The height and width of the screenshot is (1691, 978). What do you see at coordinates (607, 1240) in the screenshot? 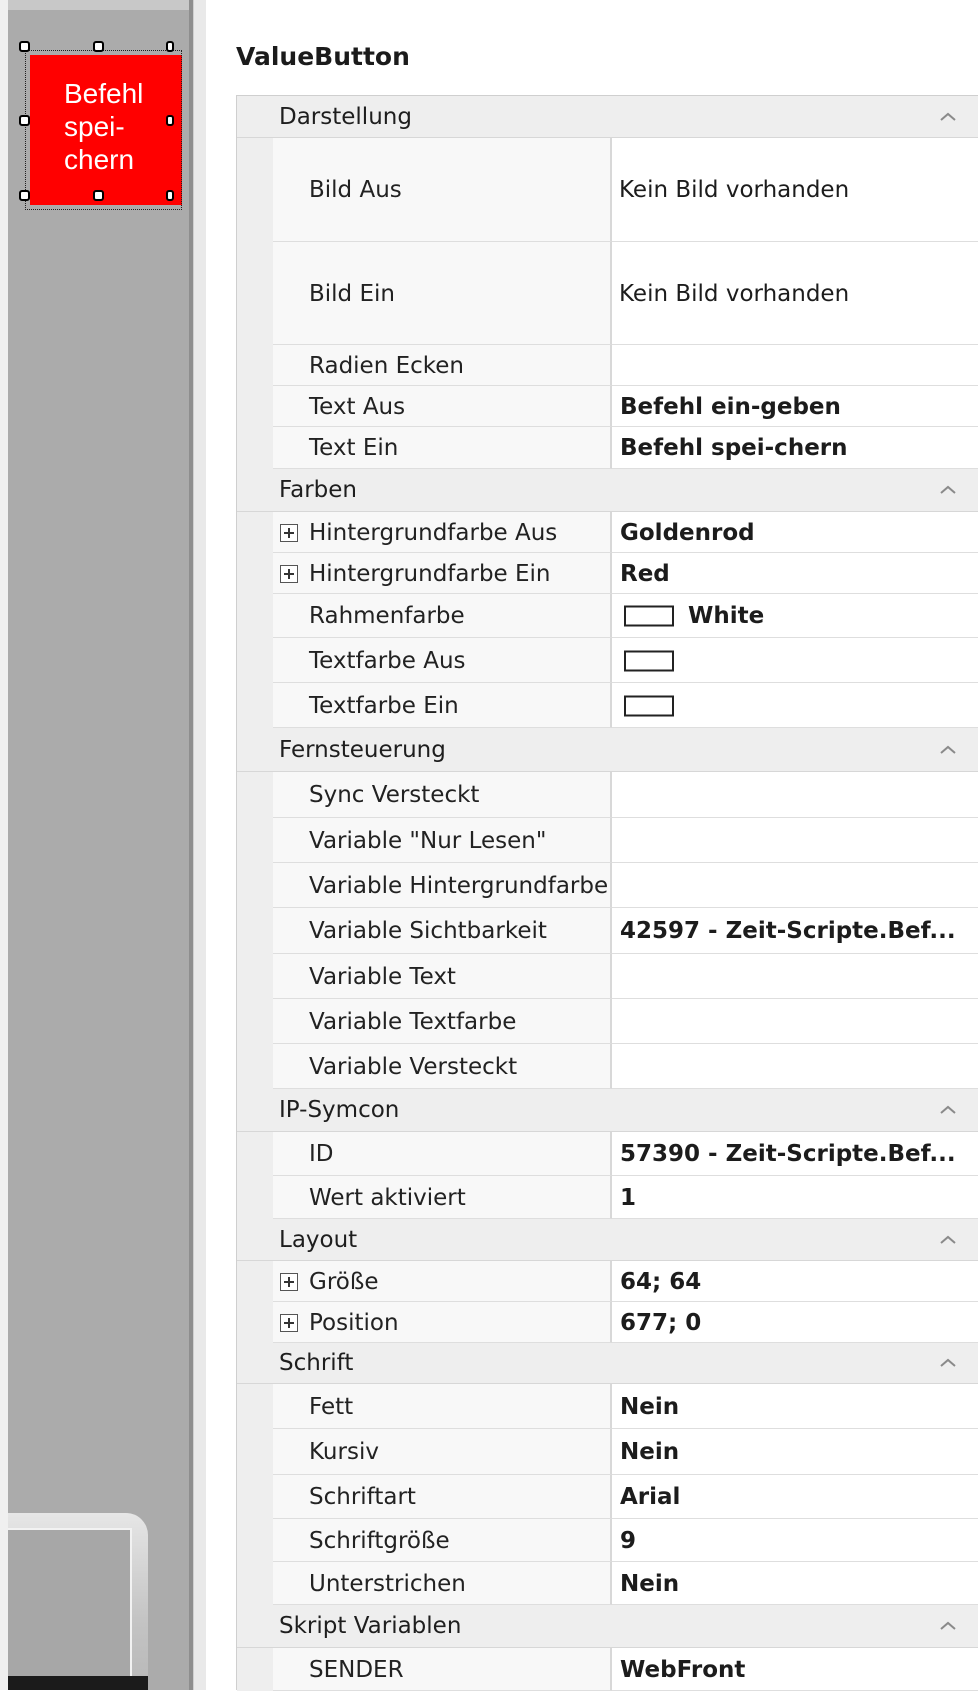
I see `category-layout: Layout` at bounding box center [607, 1240].